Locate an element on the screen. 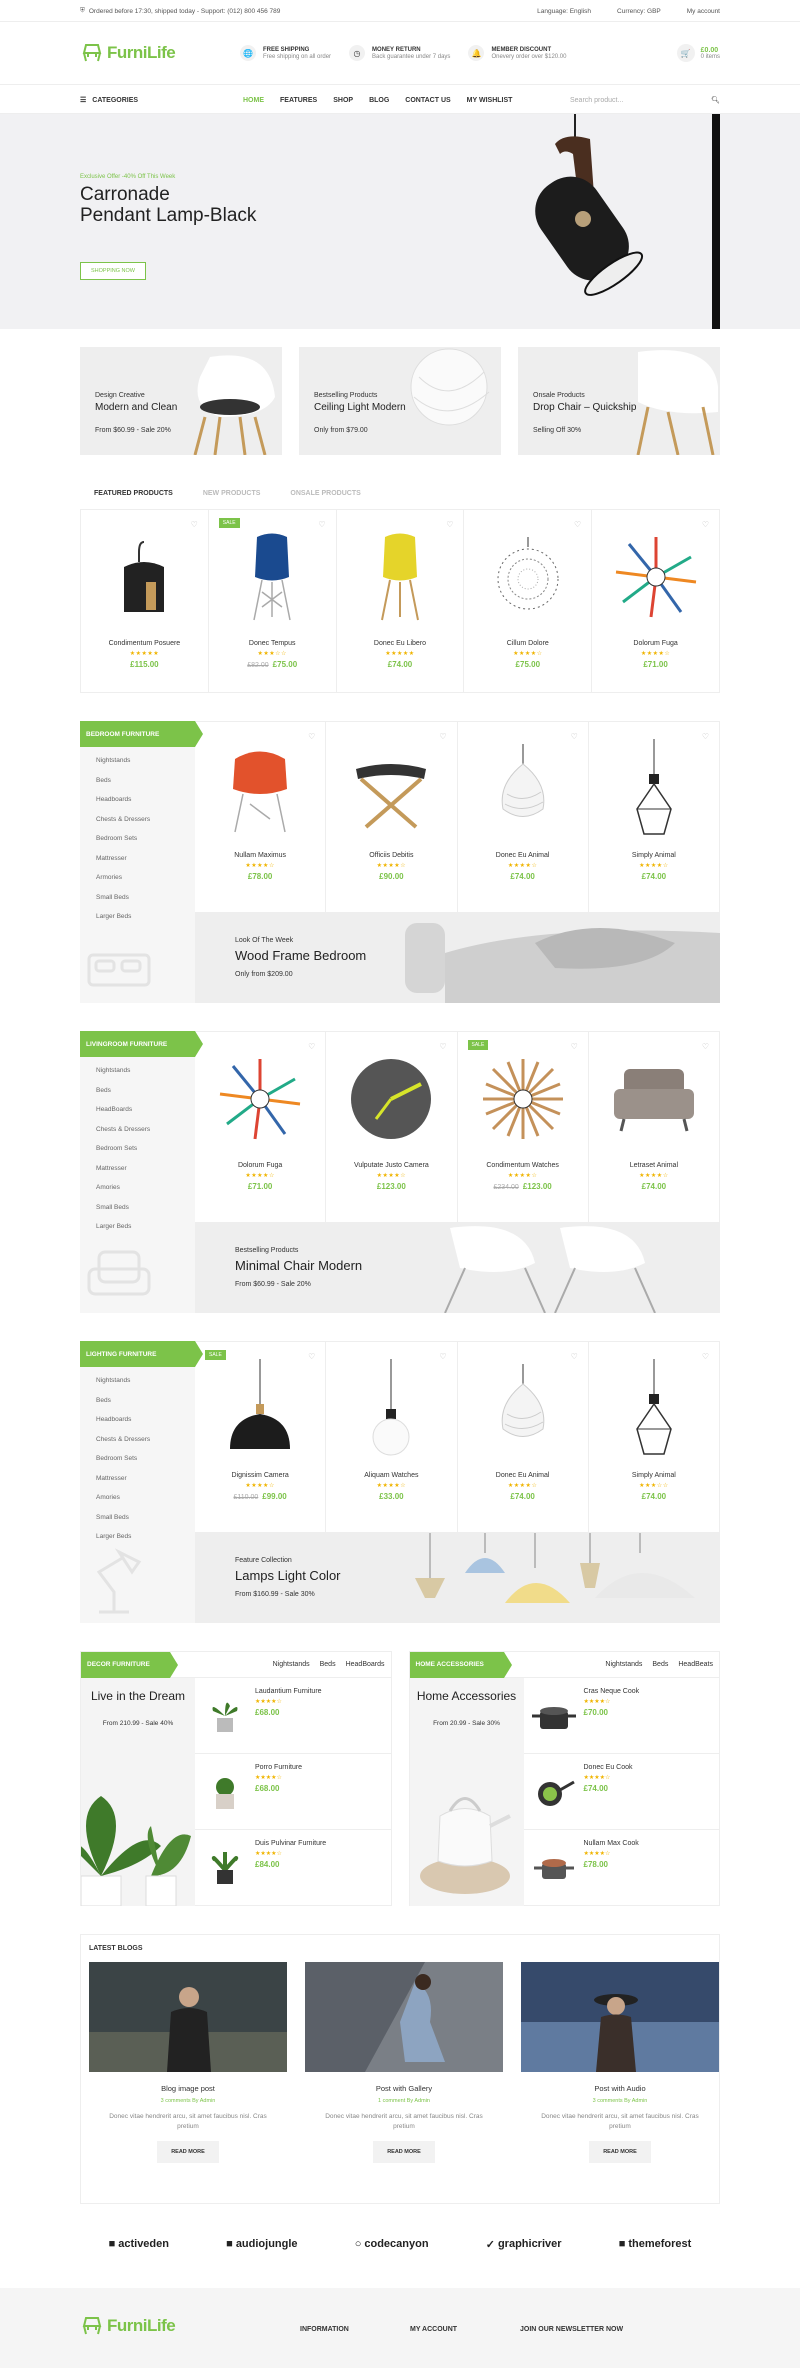 This screenshot has width=800, height=2372. product-name: Donec Eu Libero is located at coordinates (400, 643).